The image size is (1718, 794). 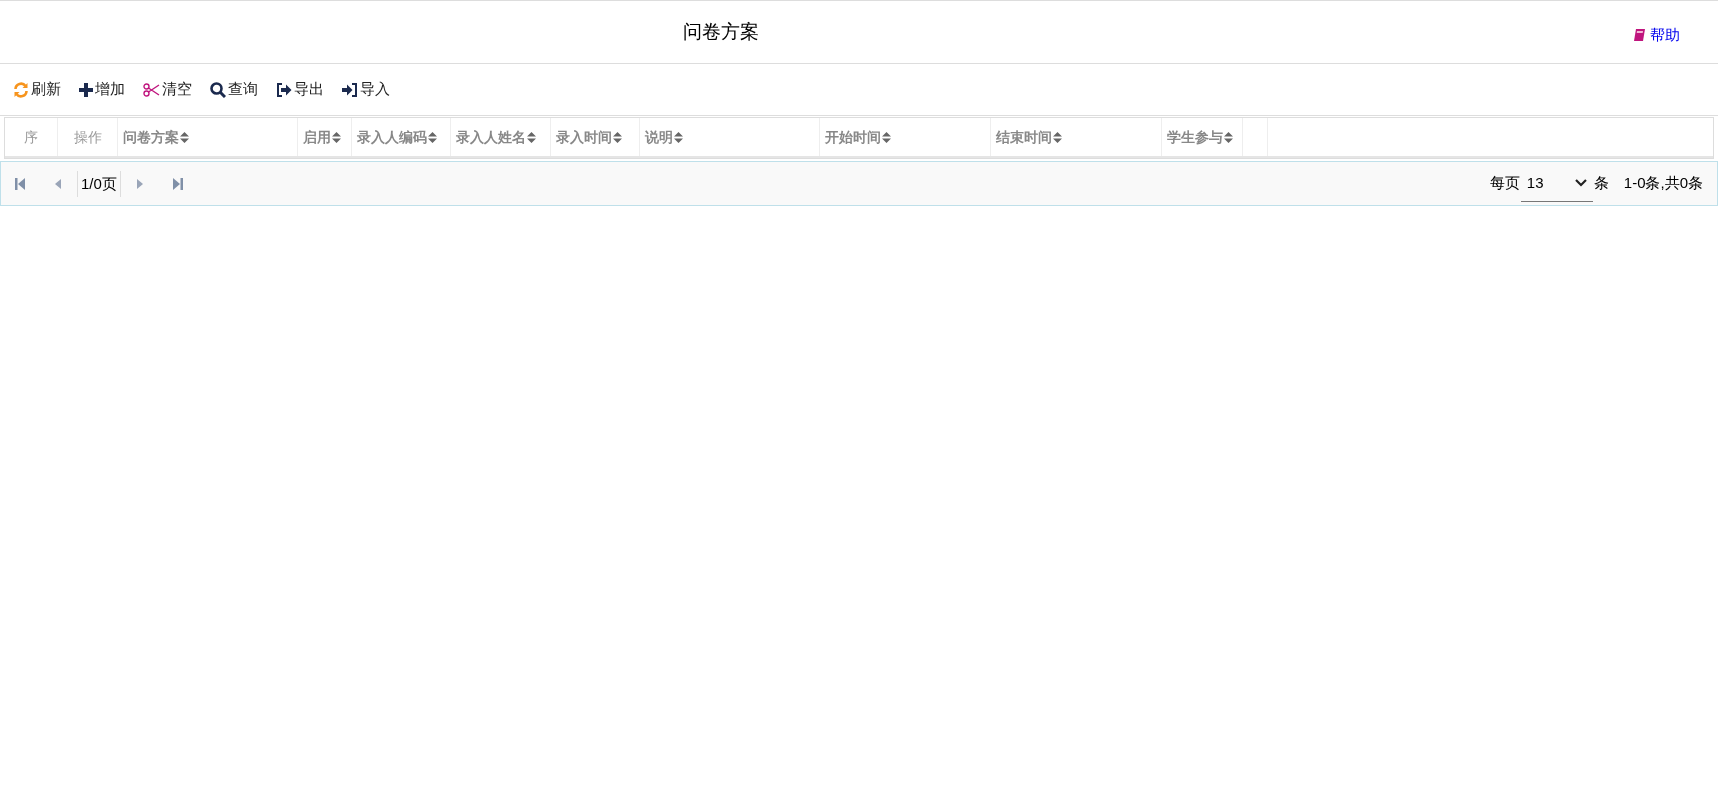 What do you see at coordinates (1504, 183) in the screenshot?
I see `per-page-label: 每页` at bounding box center [1504, 183].